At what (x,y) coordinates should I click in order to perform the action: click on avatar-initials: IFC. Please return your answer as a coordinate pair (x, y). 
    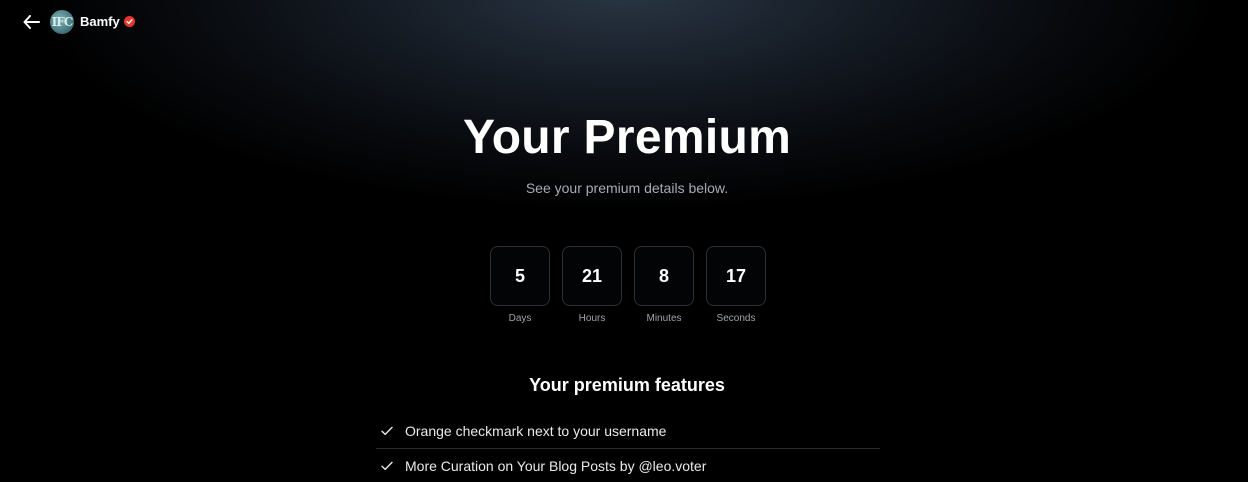
    Looking at the image, I should click on (62, 22).